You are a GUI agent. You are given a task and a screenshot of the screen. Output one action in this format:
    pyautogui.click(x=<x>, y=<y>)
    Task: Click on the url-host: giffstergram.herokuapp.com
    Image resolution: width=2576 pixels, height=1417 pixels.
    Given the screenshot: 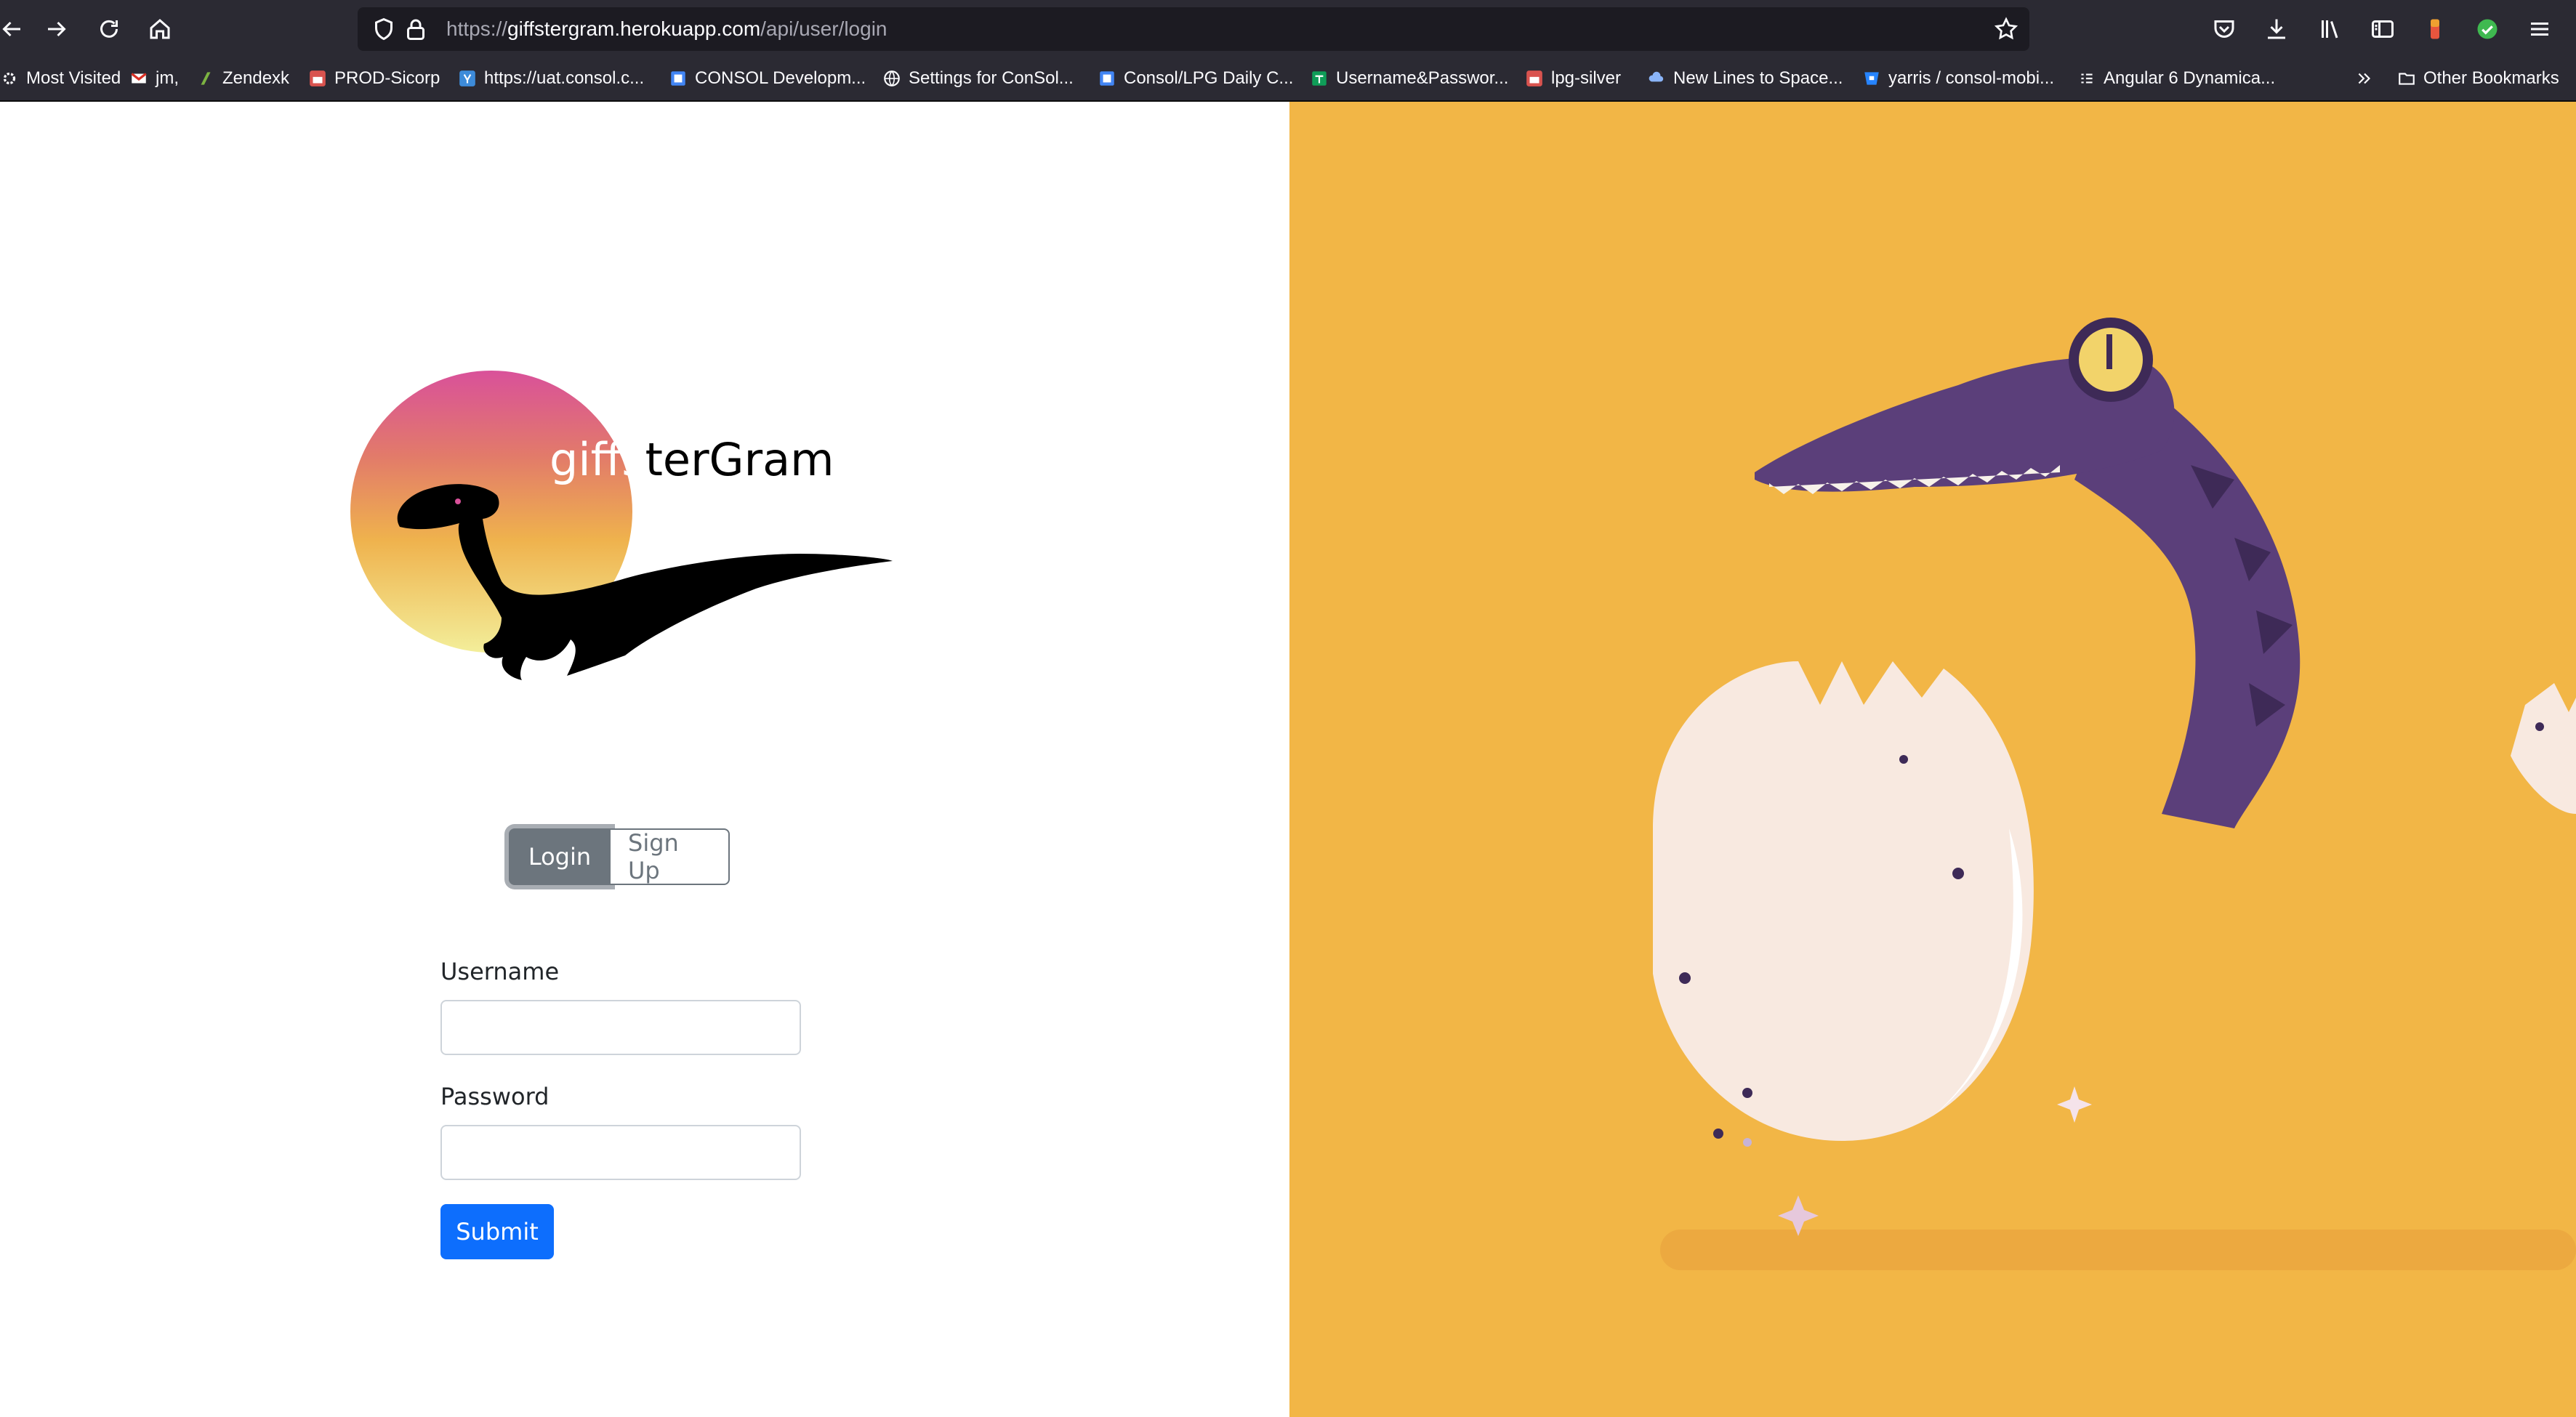 What is the action you would take?
    pyautogui.click(x=634, y=28)
    